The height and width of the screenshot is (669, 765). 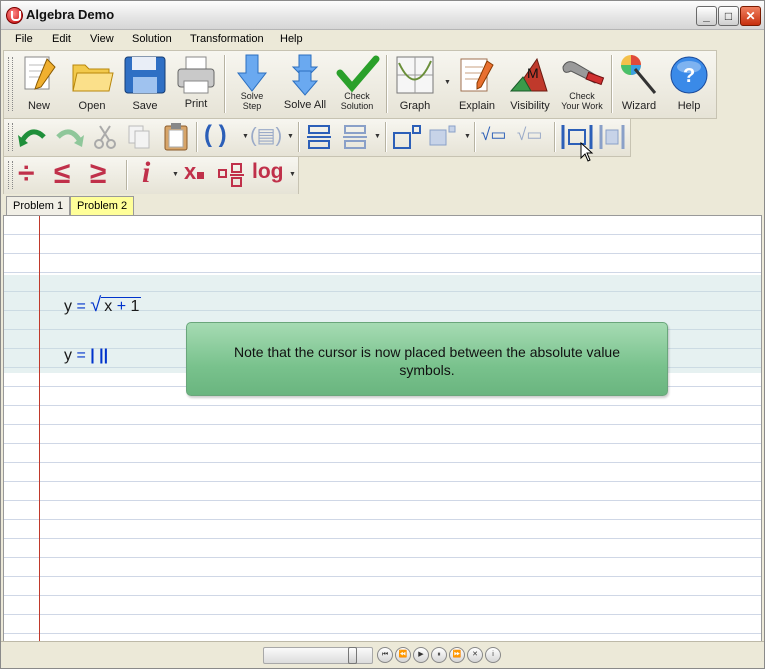 I want to click on notebook-margin-line, so click(x=39, y=428).